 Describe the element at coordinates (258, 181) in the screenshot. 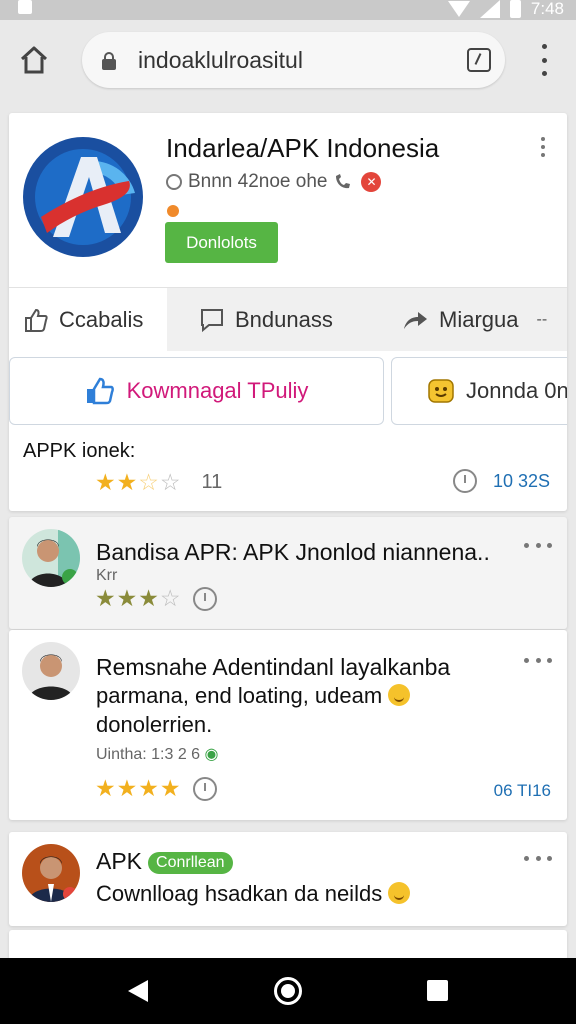

I see `app-subtitle: Bnnn 42noe ohe` at that location.